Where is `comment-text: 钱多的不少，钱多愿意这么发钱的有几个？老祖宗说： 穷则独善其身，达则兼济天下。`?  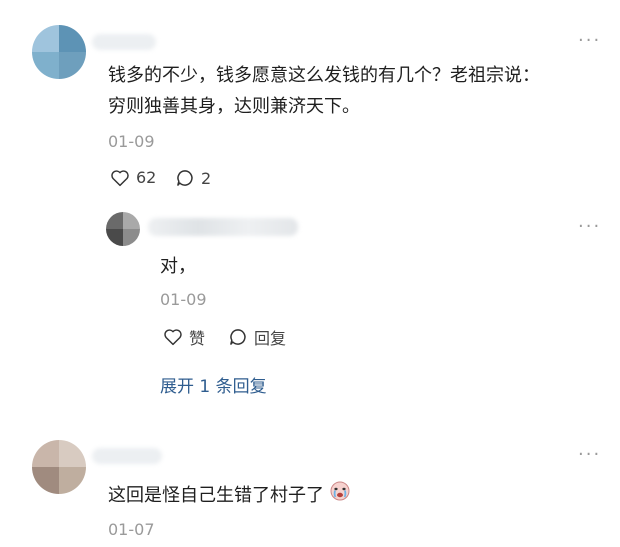 comment-text: 钱多的不少，钱多愿意这么发钱的有几个？老祖宗说： 穷则独善其身，达则兼济天下。 is located at coordinates (358, 91).